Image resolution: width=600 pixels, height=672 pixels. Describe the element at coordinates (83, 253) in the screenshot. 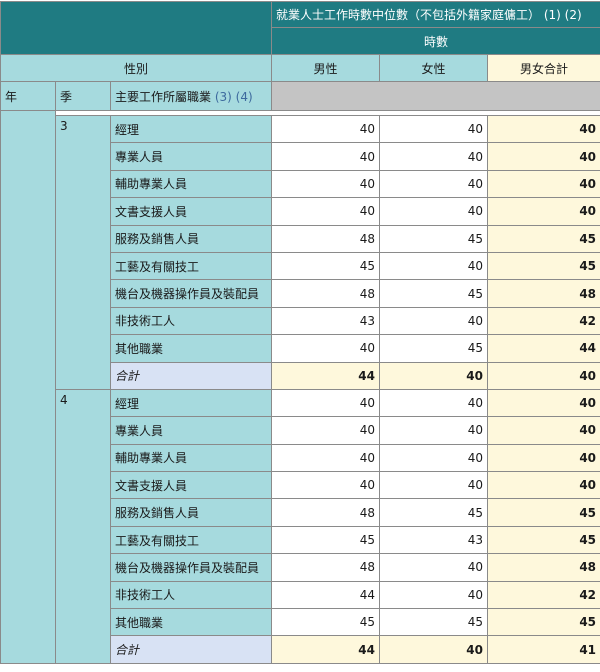

I see `quarter-cell: 3` at that location.